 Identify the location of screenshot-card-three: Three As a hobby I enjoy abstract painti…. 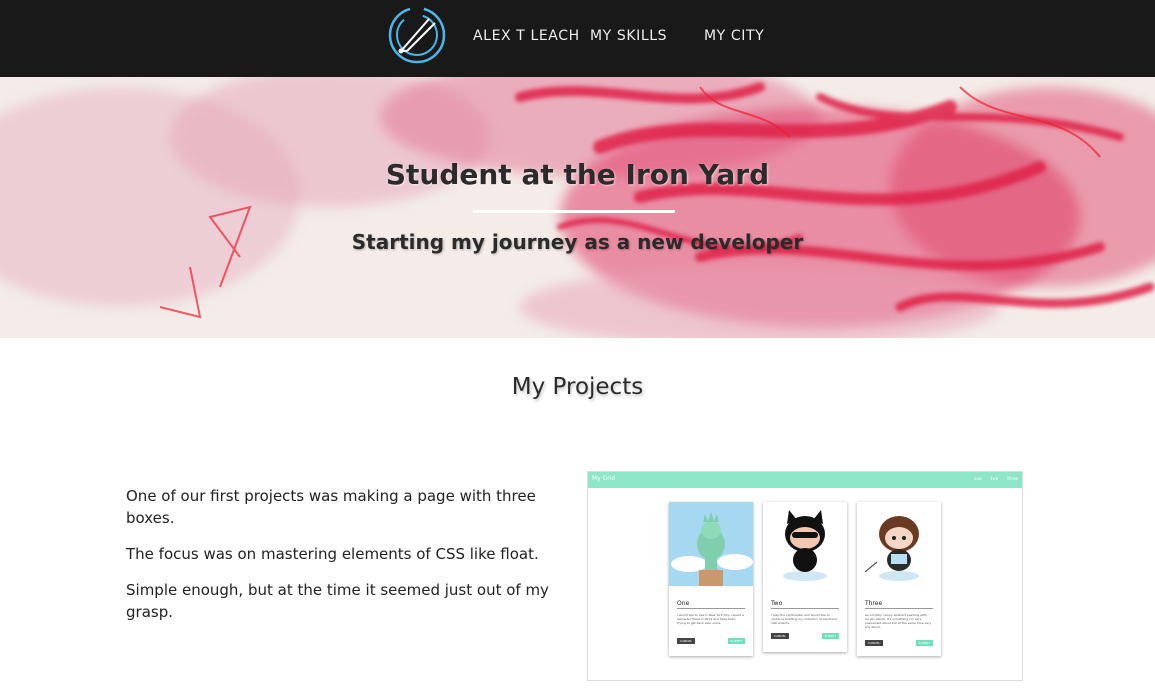
(899, 579).